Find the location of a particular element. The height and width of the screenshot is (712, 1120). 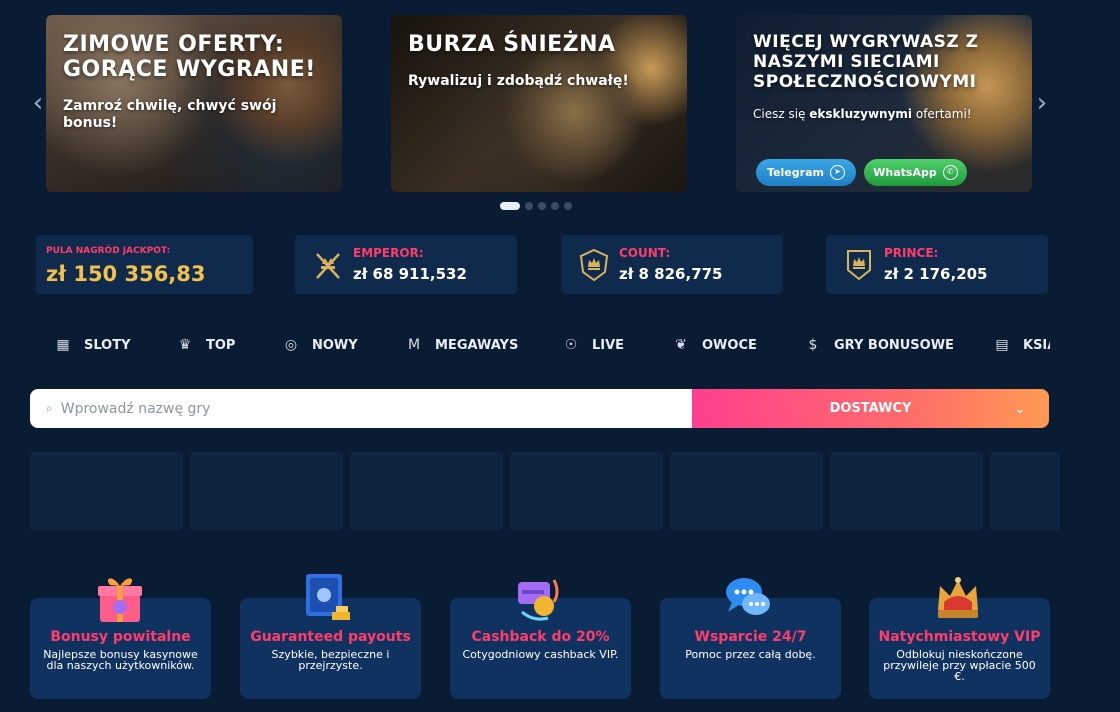

banner-subtitle: Rywalizuj i zdobądź chwałę! is located at coordinates (518, 81).